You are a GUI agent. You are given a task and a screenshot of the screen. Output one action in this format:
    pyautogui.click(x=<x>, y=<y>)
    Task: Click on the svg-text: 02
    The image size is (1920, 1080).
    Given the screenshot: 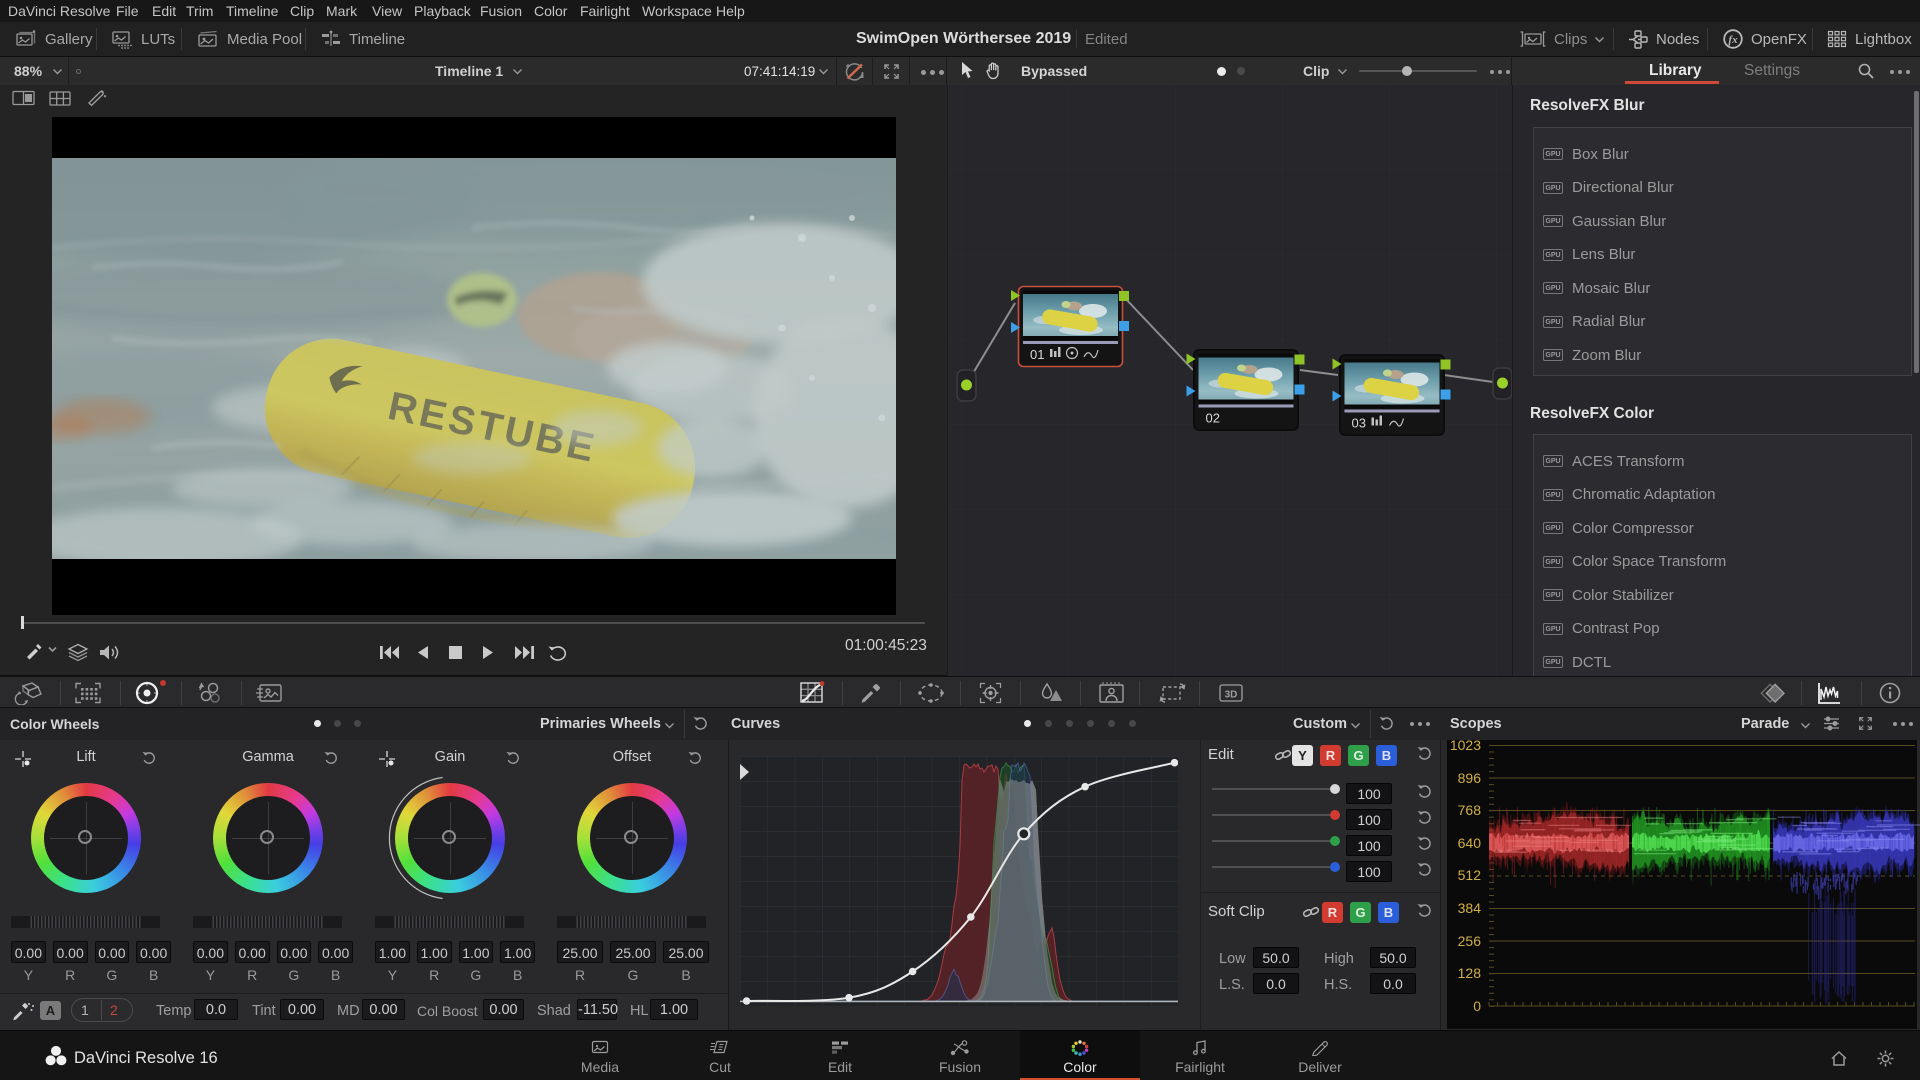 What is the action you would take?
    pyautogui.click(x=1213, y=418)
    